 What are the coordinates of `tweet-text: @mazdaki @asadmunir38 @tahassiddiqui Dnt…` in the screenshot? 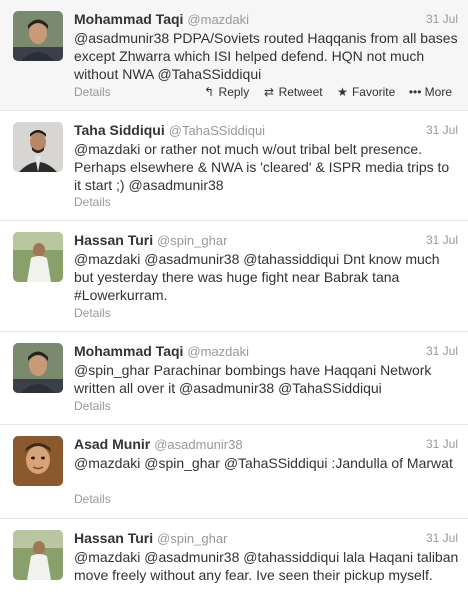 It's located at (257, 277).